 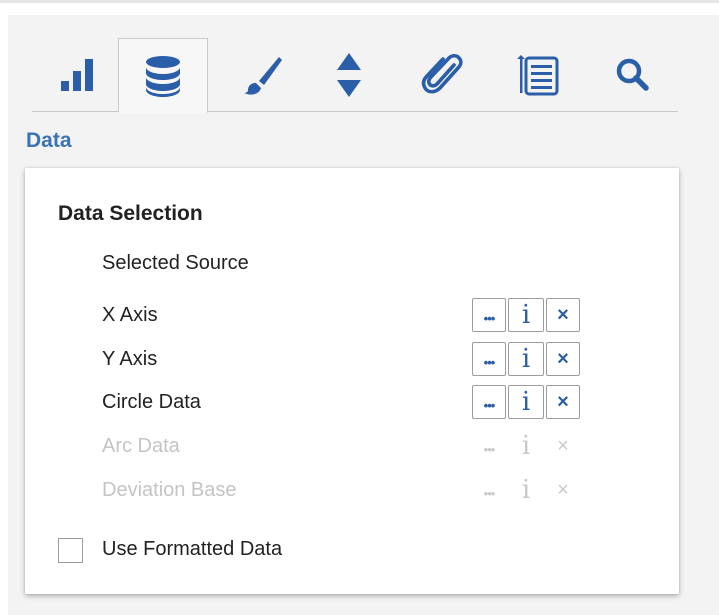 I want to click on tab-chart, so click(x=77, y=75).